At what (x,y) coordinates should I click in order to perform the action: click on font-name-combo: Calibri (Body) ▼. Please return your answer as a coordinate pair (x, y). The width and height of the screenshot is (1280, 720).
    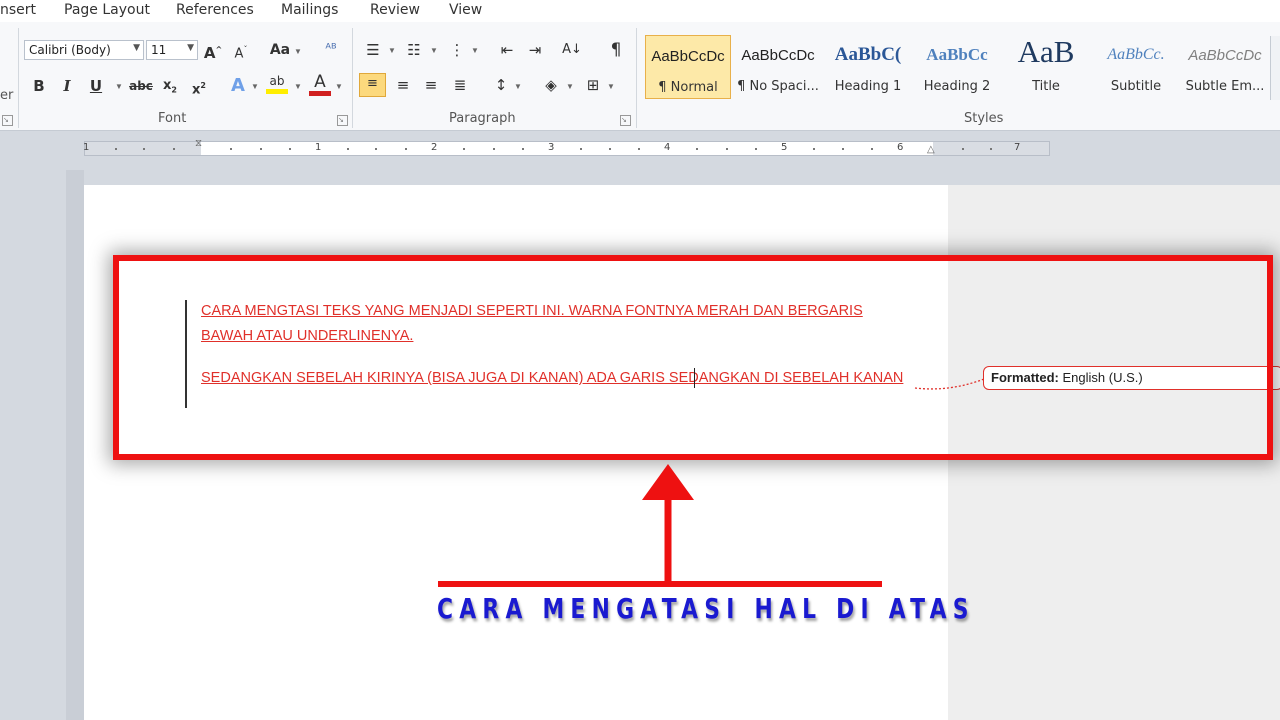
    Looking at the image, I should click on (84, 50).